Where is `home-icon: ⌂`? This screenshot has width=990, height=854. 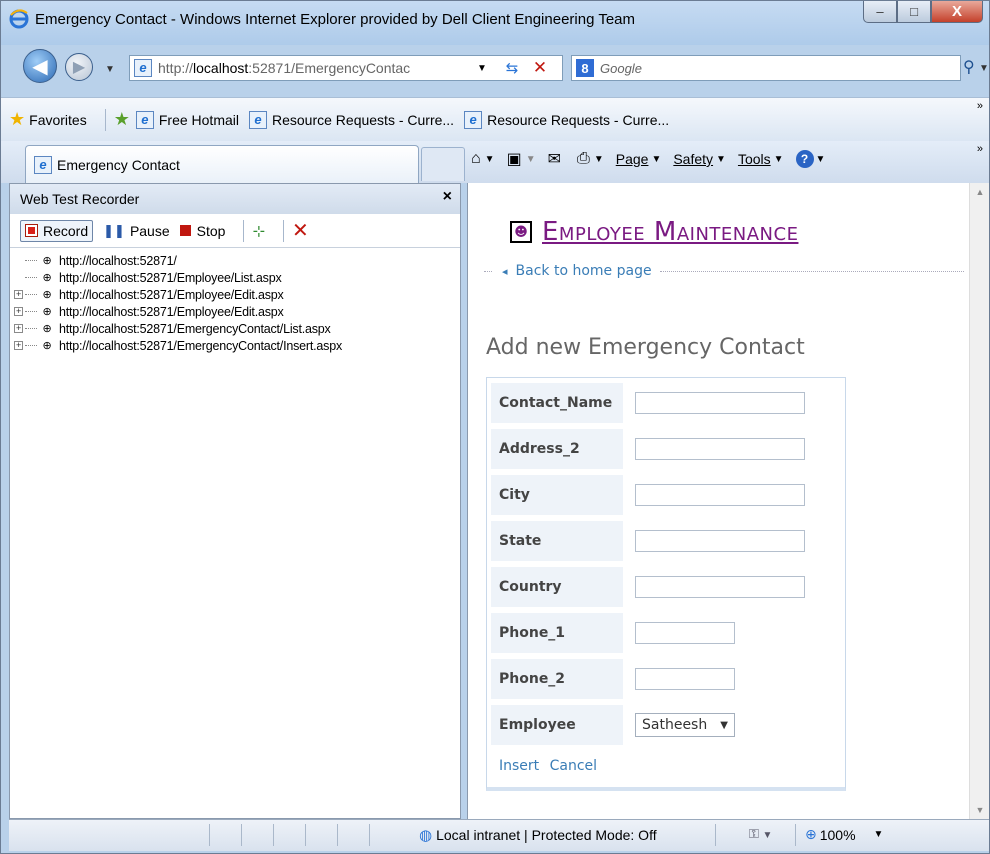 home-icon: ⌂ is located at coordinates (476, 158).